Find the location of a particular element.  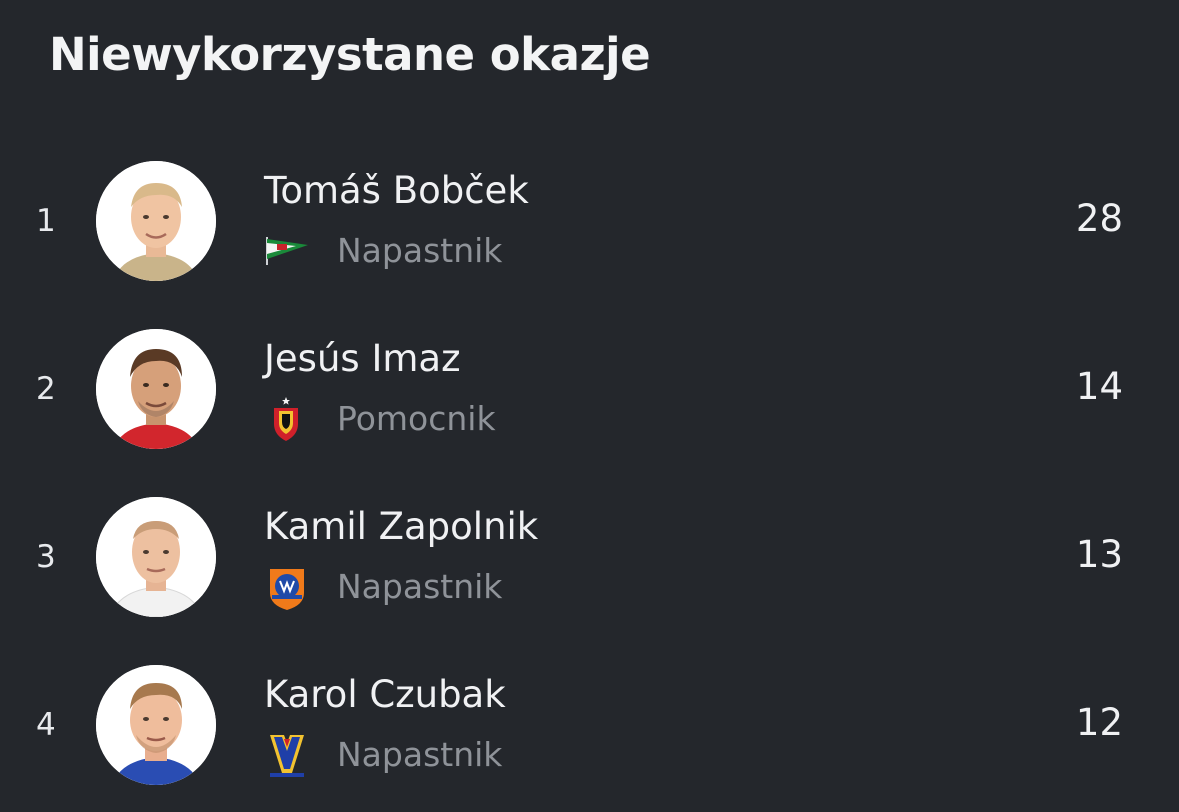

lechia-flag-crest-icon is located at coordinates (287, 252).